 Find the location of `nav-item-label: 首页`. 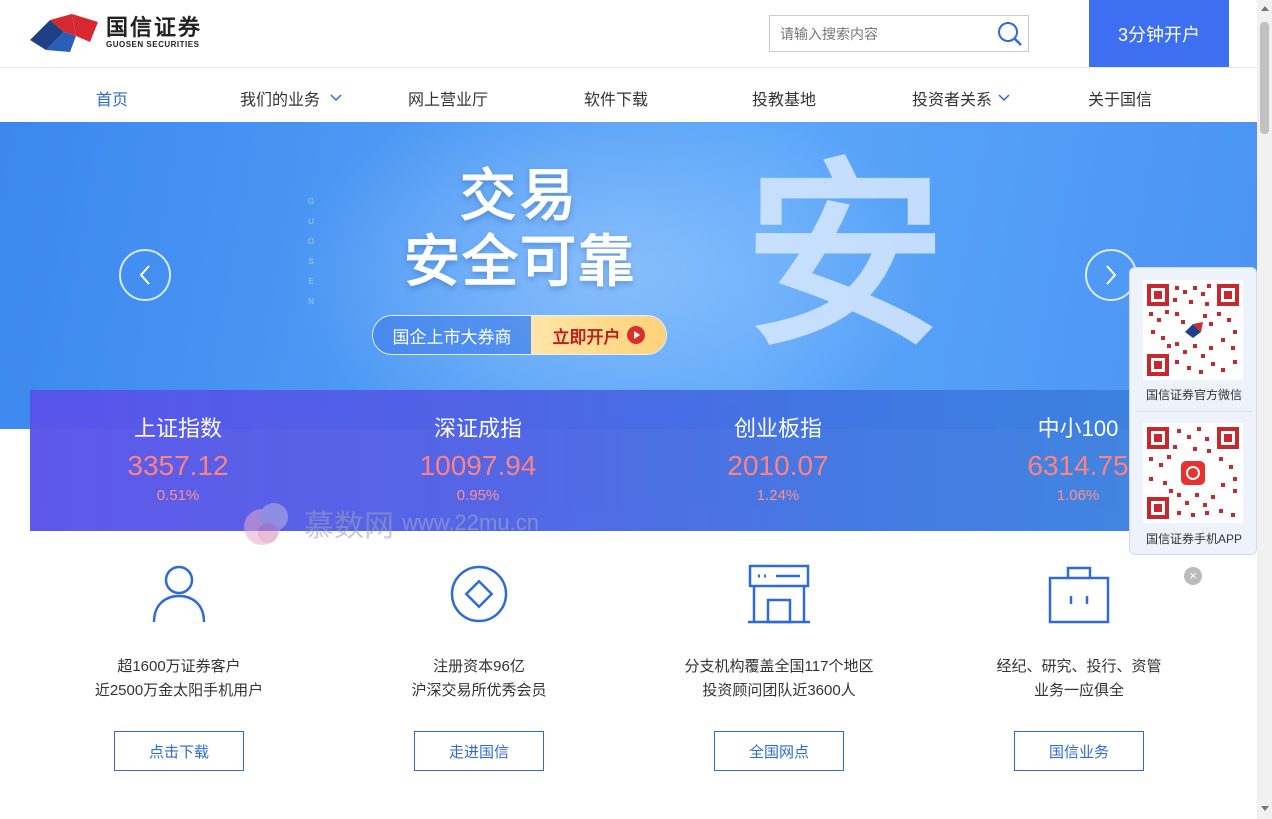

nav-item-label: 首页 is located at coordinates (112, 100).